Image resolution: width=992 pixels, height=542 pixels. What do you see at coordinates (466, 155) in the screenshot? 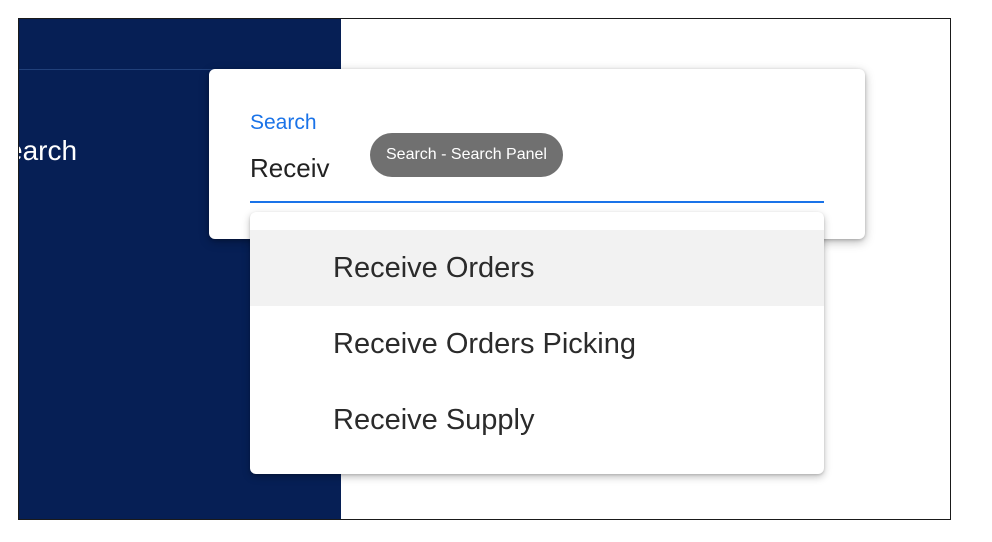
I see `search-panel-tooltip: Search - Search Panel` at bounding box center [466, 155].